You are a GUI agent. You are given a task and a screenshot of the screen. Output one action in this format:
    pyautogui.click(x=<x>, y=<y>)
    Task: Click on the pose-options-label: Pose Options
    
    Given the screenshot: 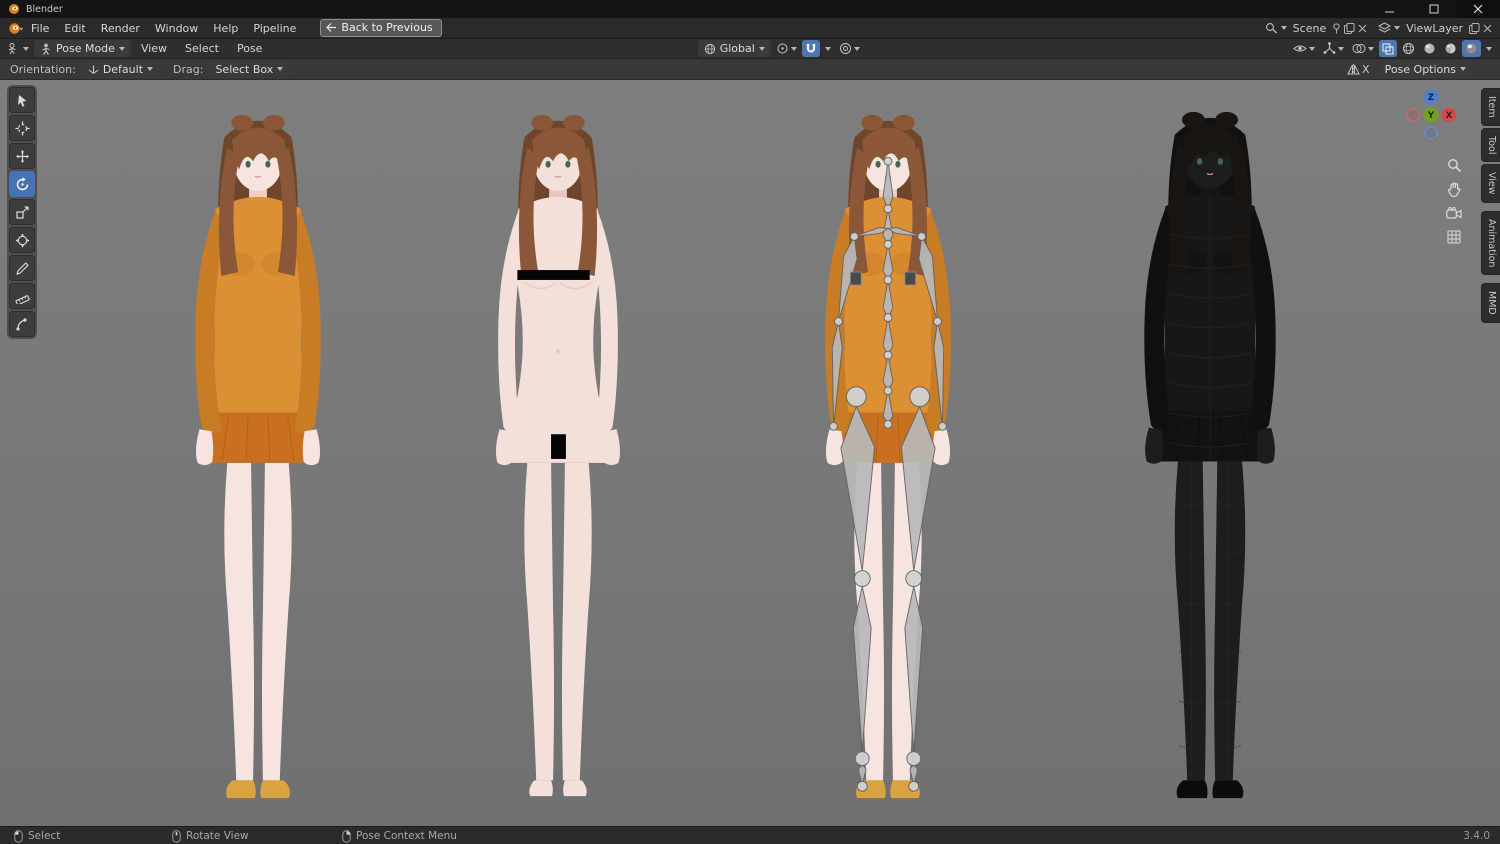 What is the action you would take?
    pyautogui.click(x=1420, y=69)
    